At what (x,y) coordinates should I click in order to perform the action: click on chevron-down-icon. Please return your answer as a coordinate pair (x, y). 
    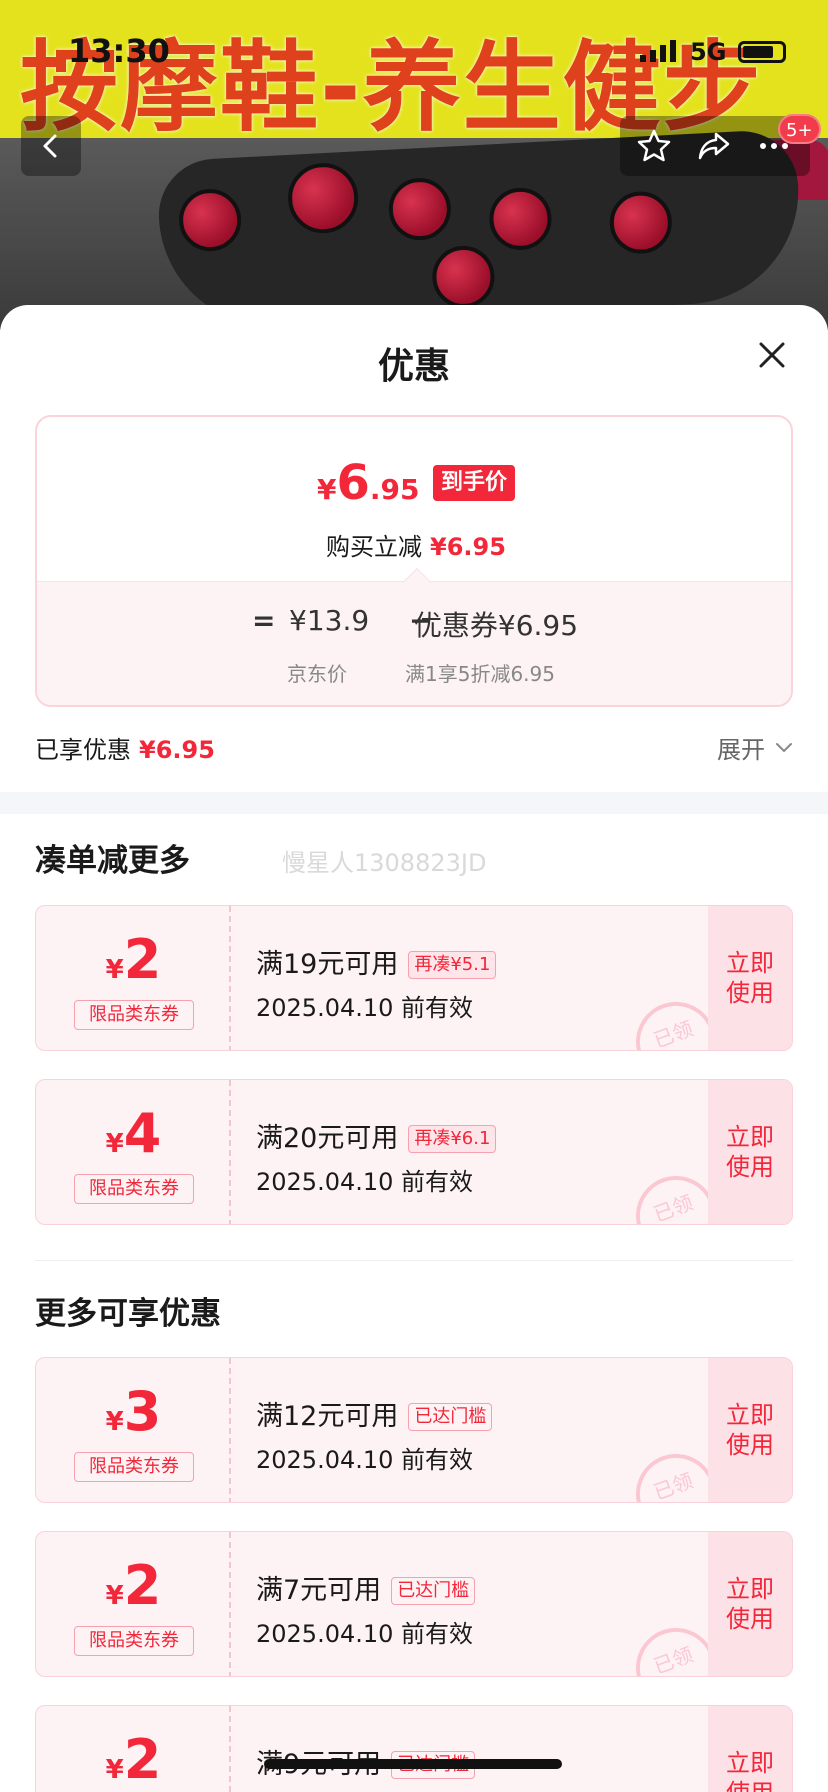
    Looking at the image, I should click on (784, 747).